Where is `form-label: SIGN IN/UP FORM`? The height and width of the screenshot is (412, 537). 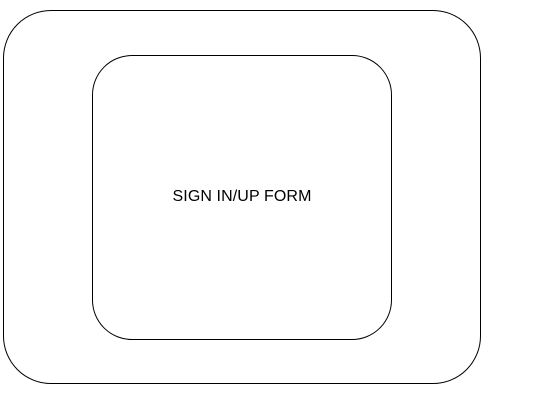 form-label: SIGN IN/UP FORM is located at coordinates (242, 196).